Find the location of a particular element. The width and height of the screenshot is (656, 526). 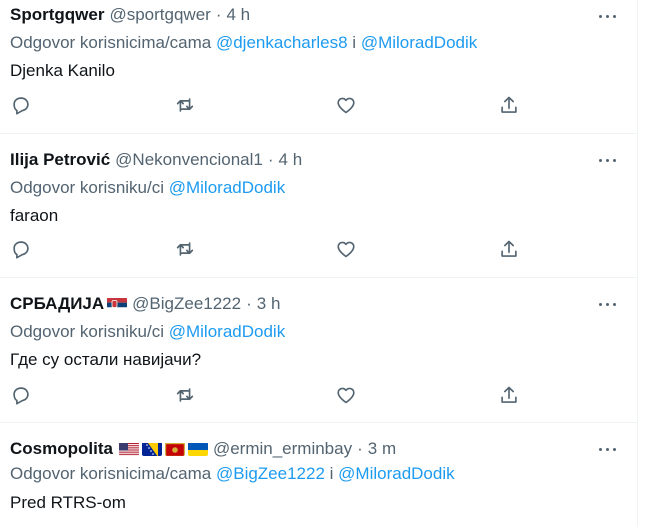

tweet-header: Cosmopolita @ermin_erminbay · 3 m is located at coordinates (203, 449).